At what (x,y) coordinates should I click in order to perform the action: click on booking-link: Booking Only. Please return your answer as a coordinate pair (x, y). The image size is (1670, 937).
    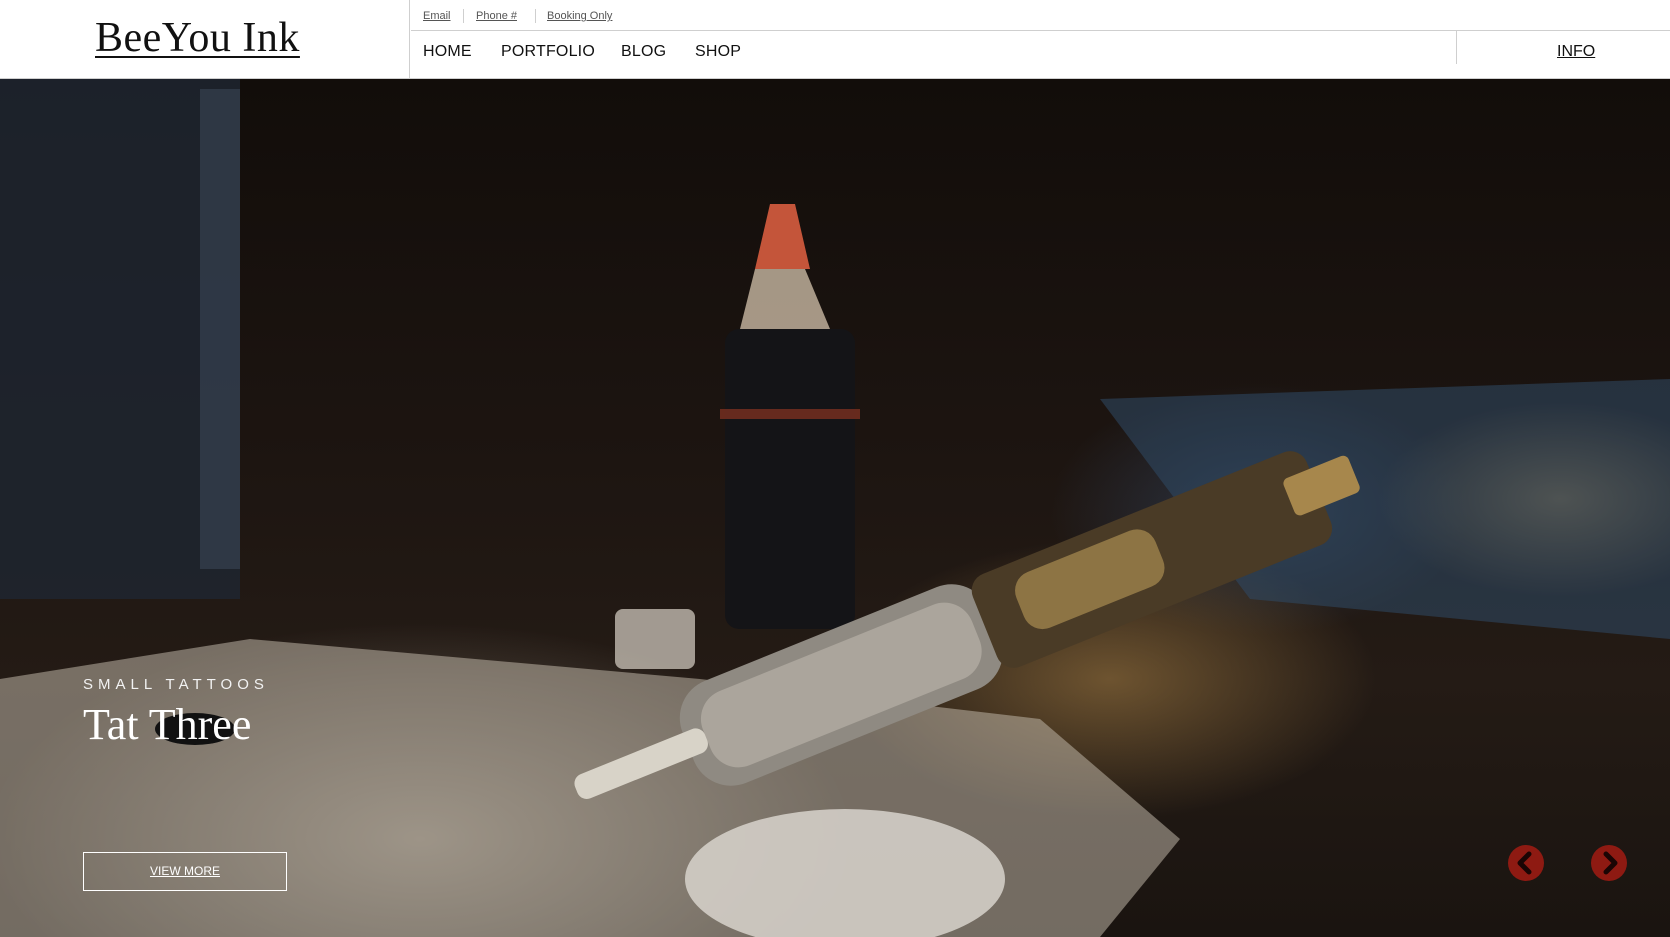
    Looking at the image, I should click on (579, 16).